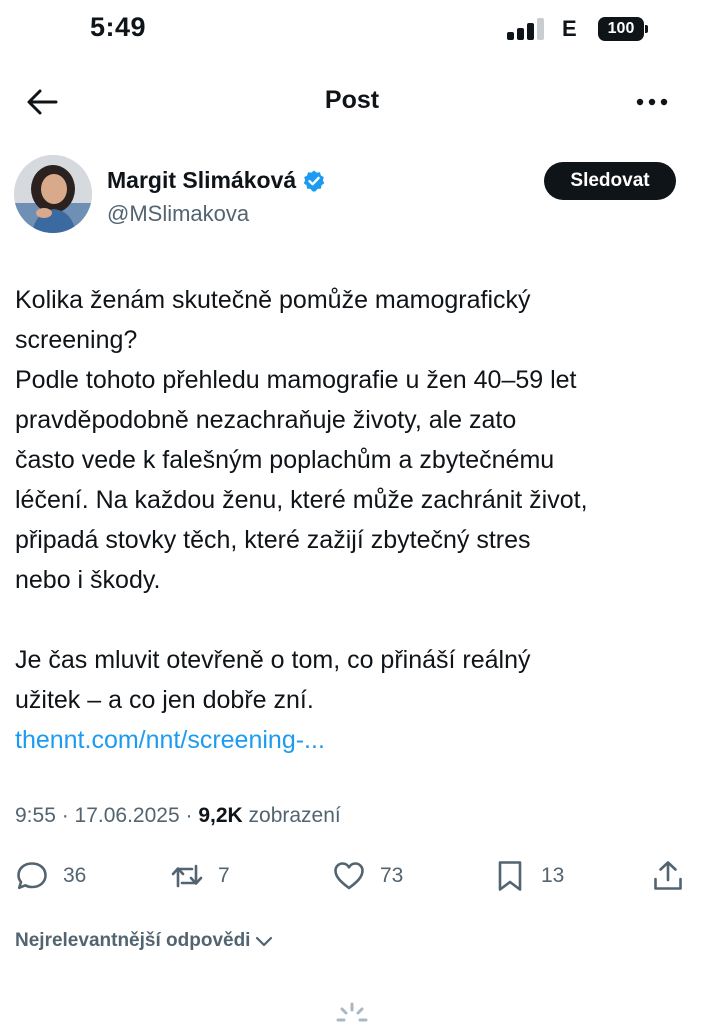 The image size is (704, 1024). Describe the element at coordinates (187, 876) in the screenshot. I see `repost-icon` at that location.